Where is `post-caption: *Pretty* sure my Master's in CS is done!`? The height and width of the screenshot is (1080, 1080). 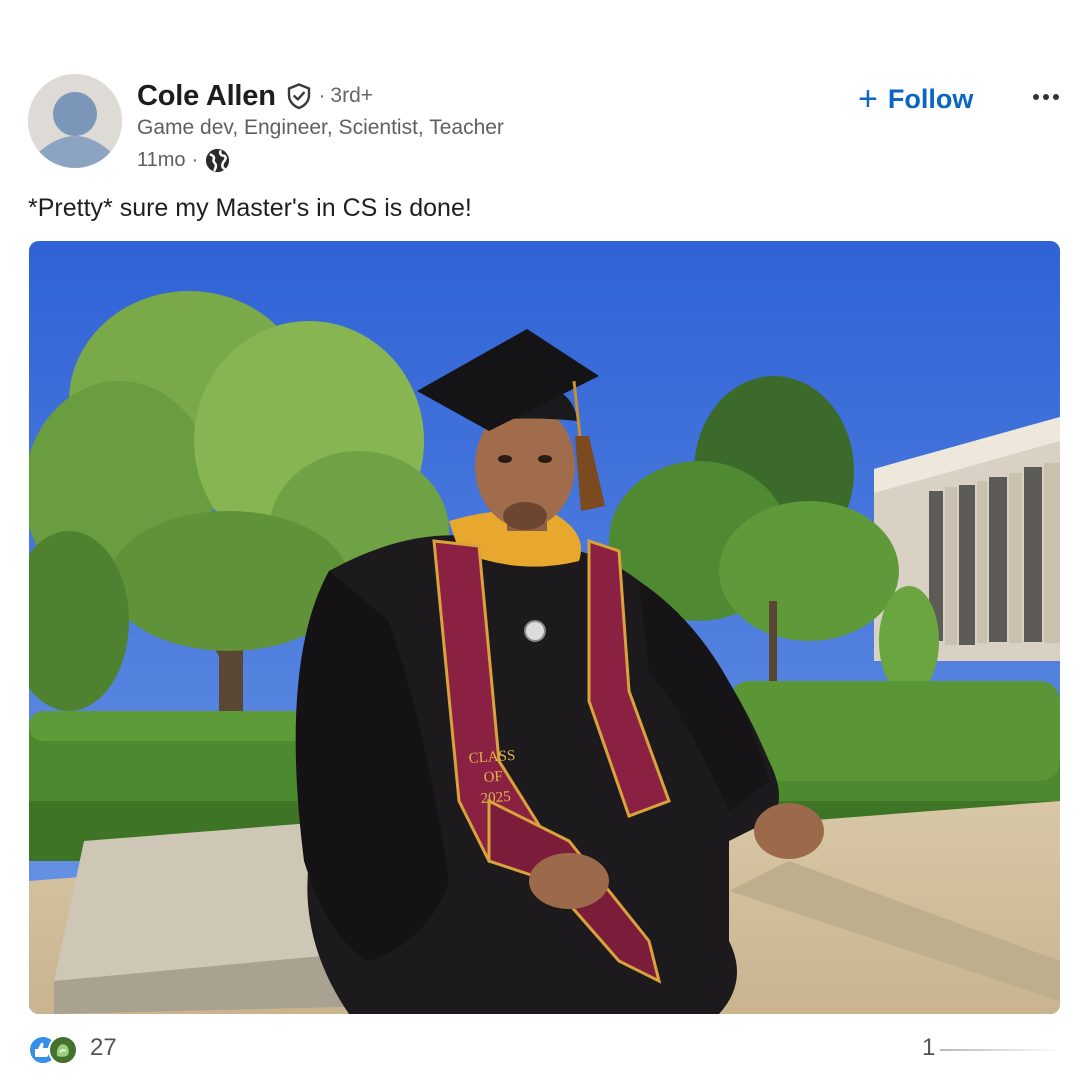
post-caption: *Pretty* sure my Master's in CS is done! is located at coordinates (250, 208).